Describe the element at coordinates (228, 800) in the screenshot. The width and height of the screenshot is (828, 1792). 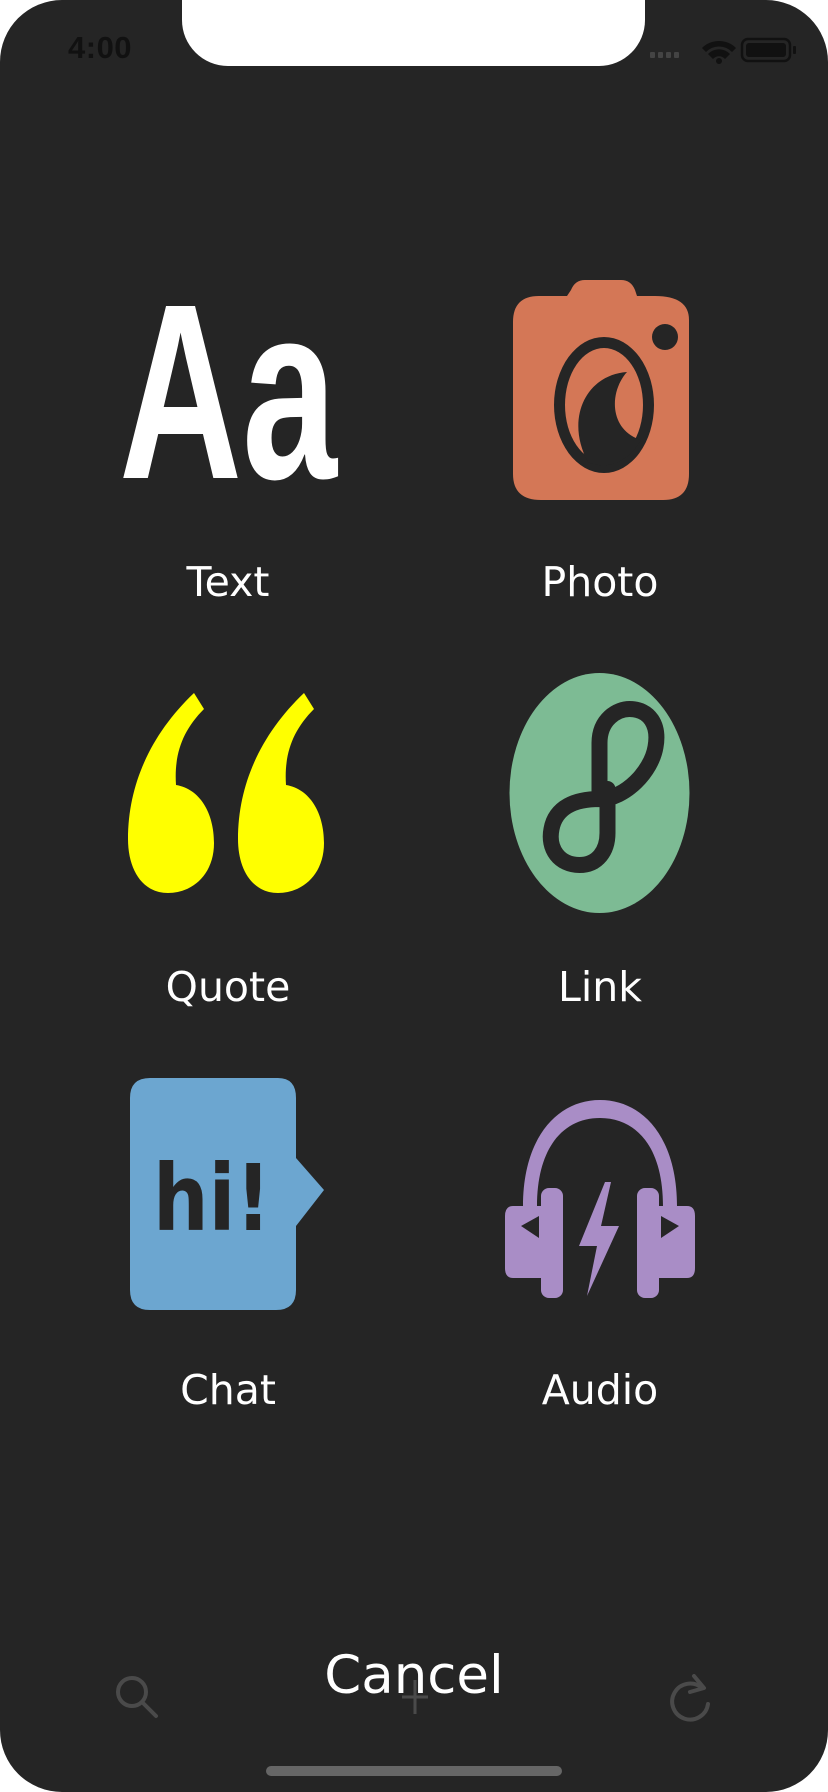
I see `quote-marks-icon` at that location.